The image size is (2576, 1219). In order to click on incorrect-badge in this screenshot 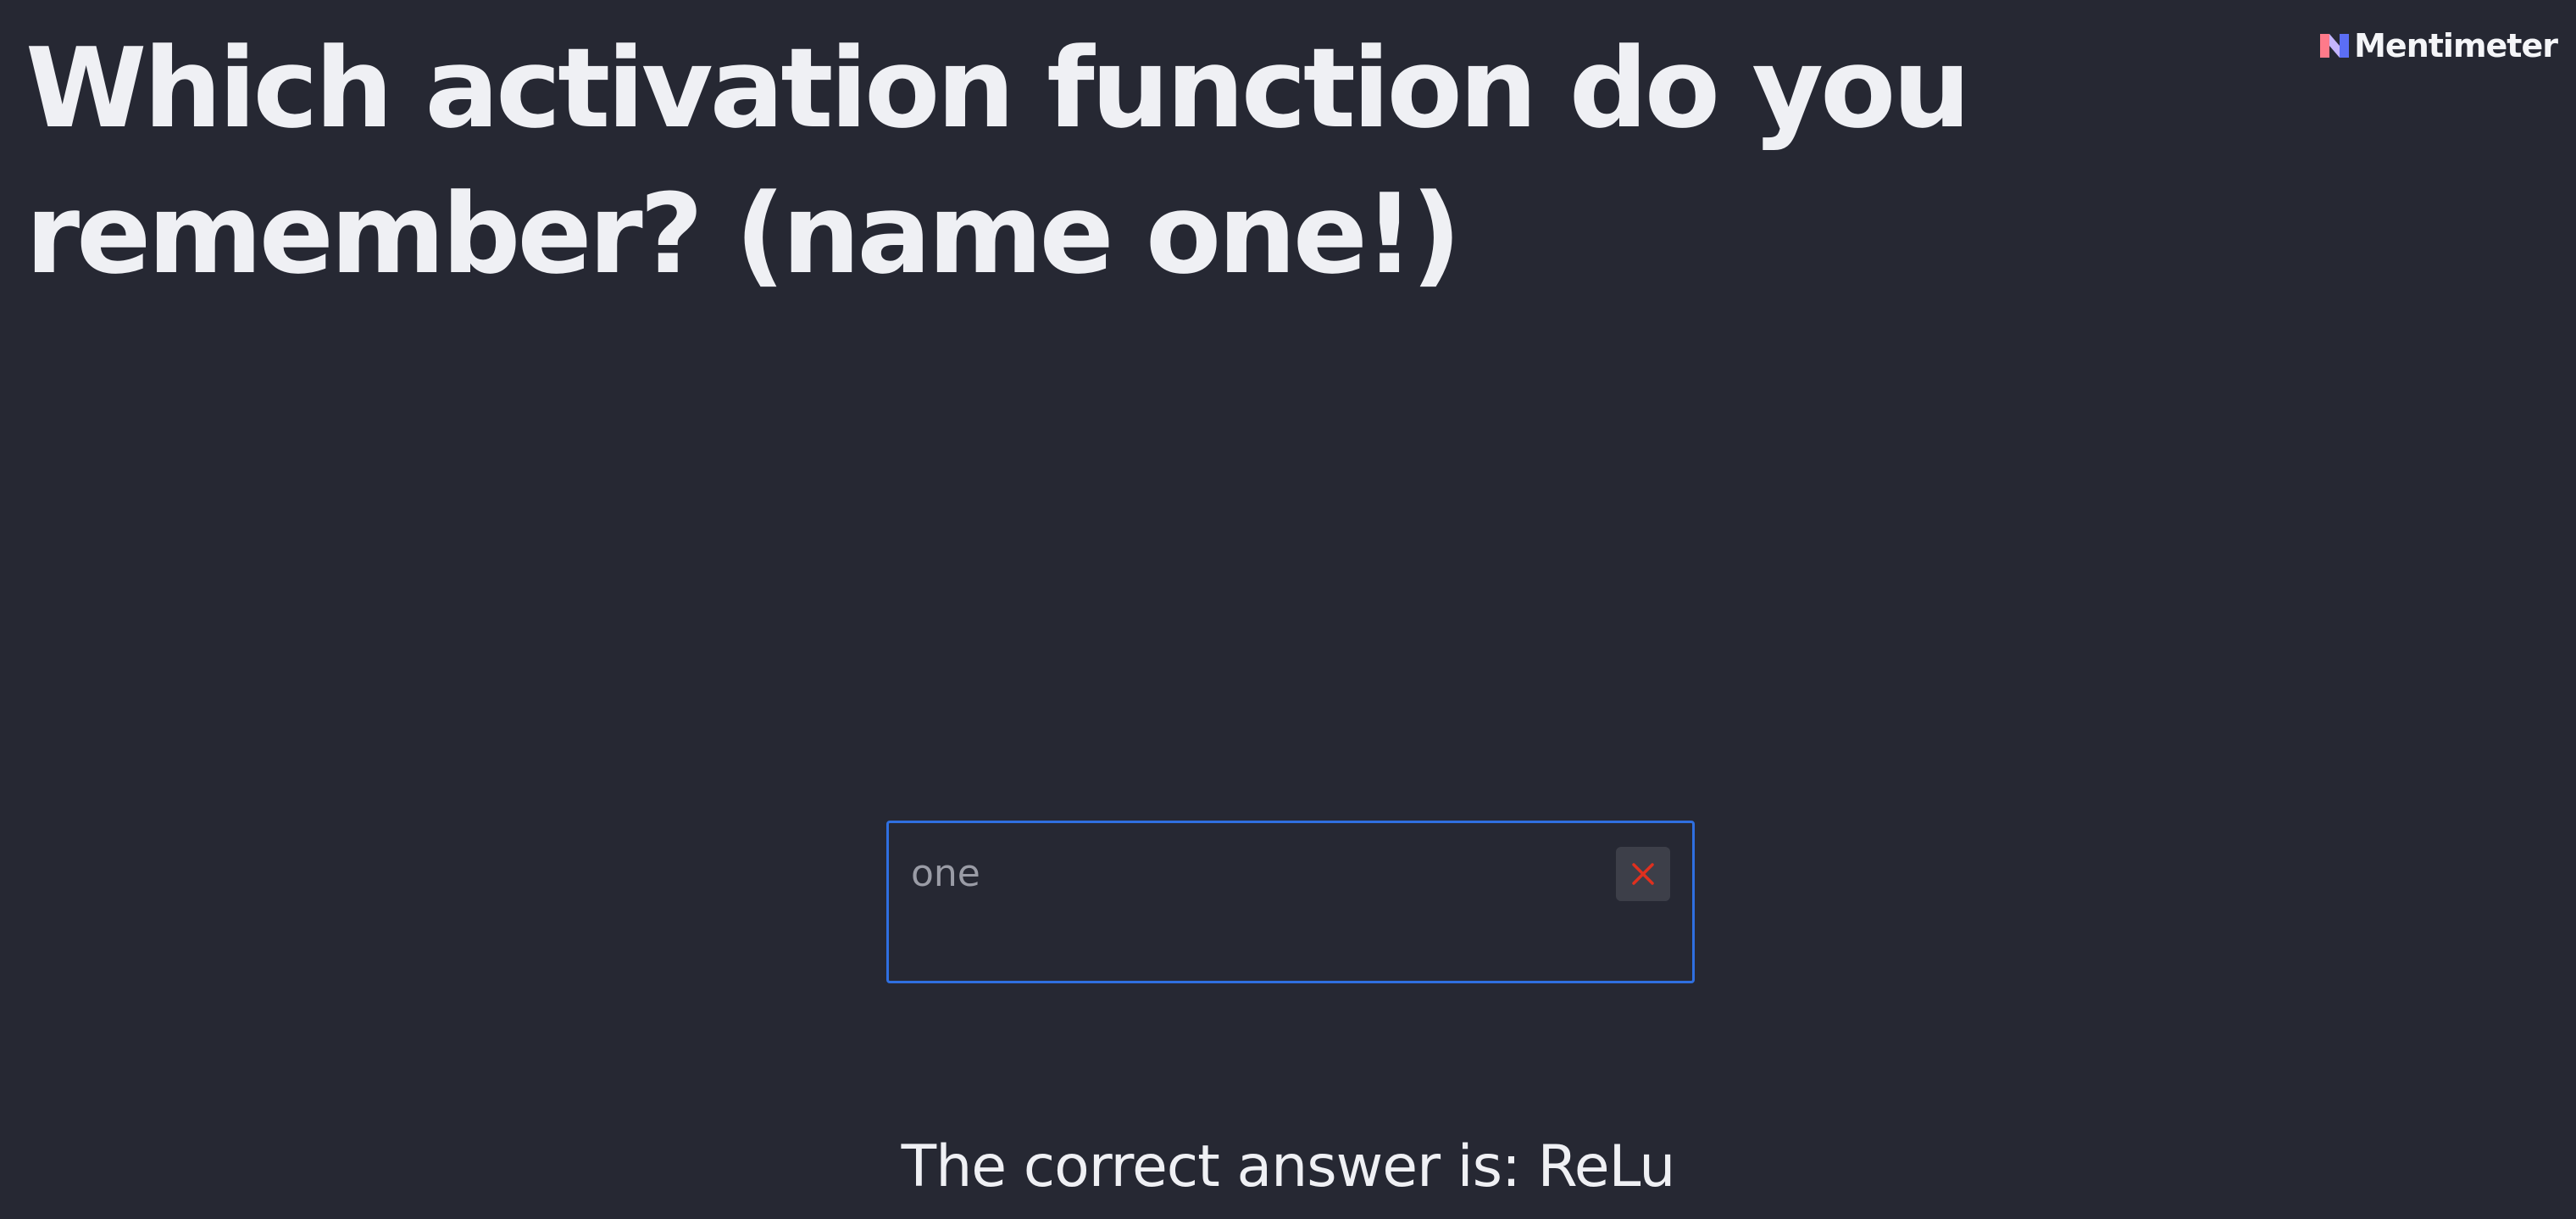, I will do `click(1643, 874)`.